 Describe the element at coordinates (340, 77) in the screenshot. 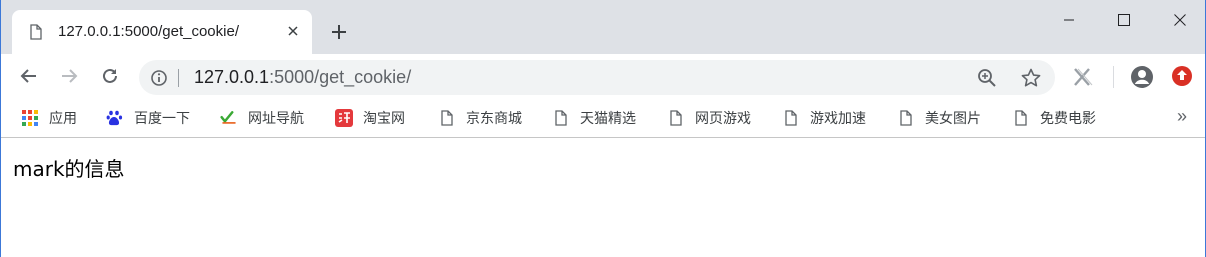

I see `url-path: :5000/get_cookie/` at that location.